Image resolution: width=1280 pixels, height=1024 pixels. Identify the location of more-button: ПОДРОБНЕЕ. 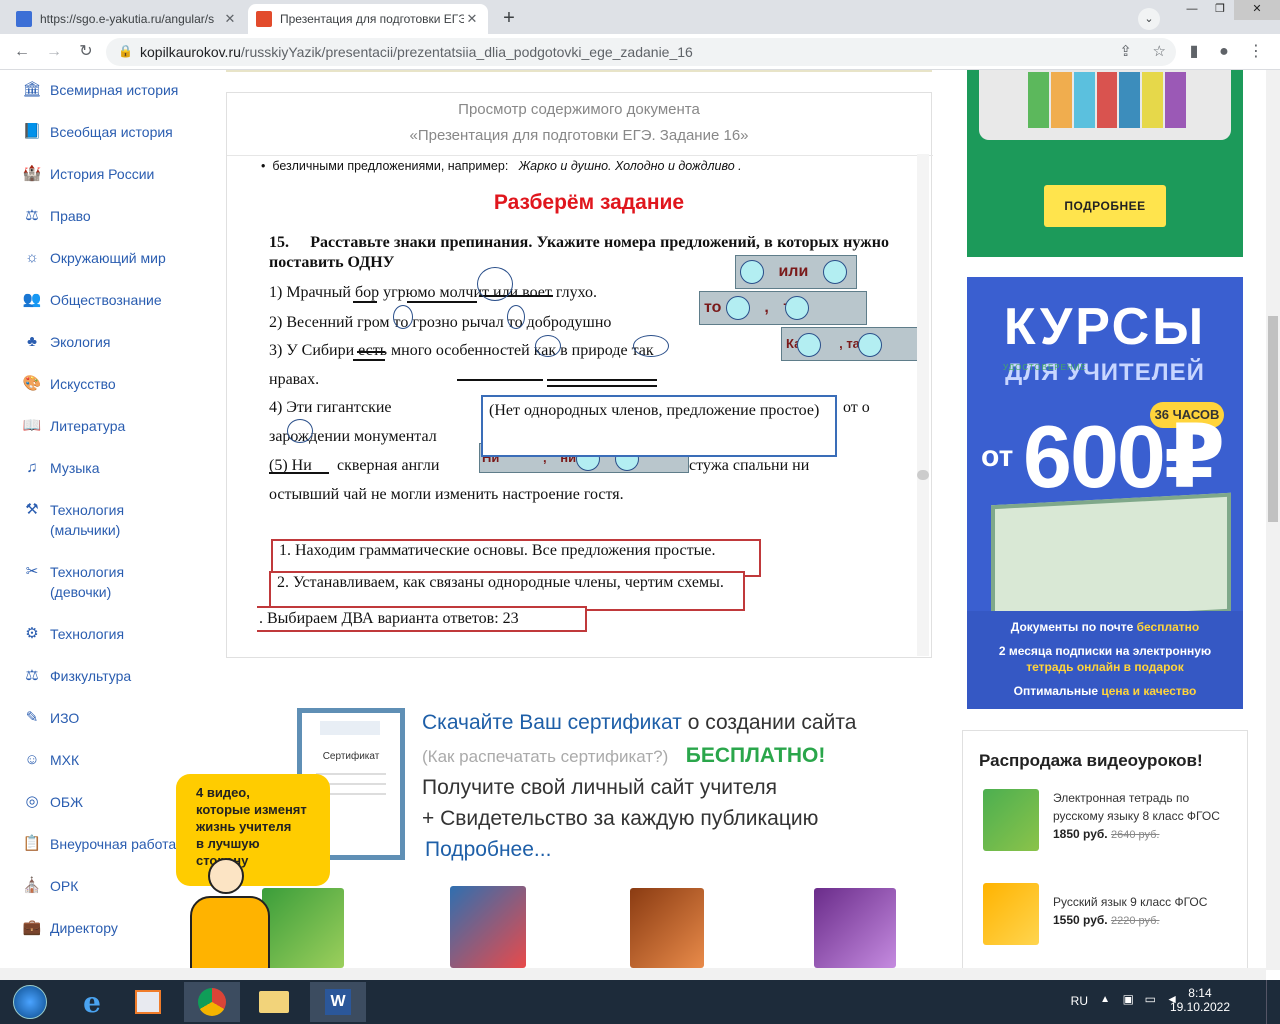
(1105, 206).